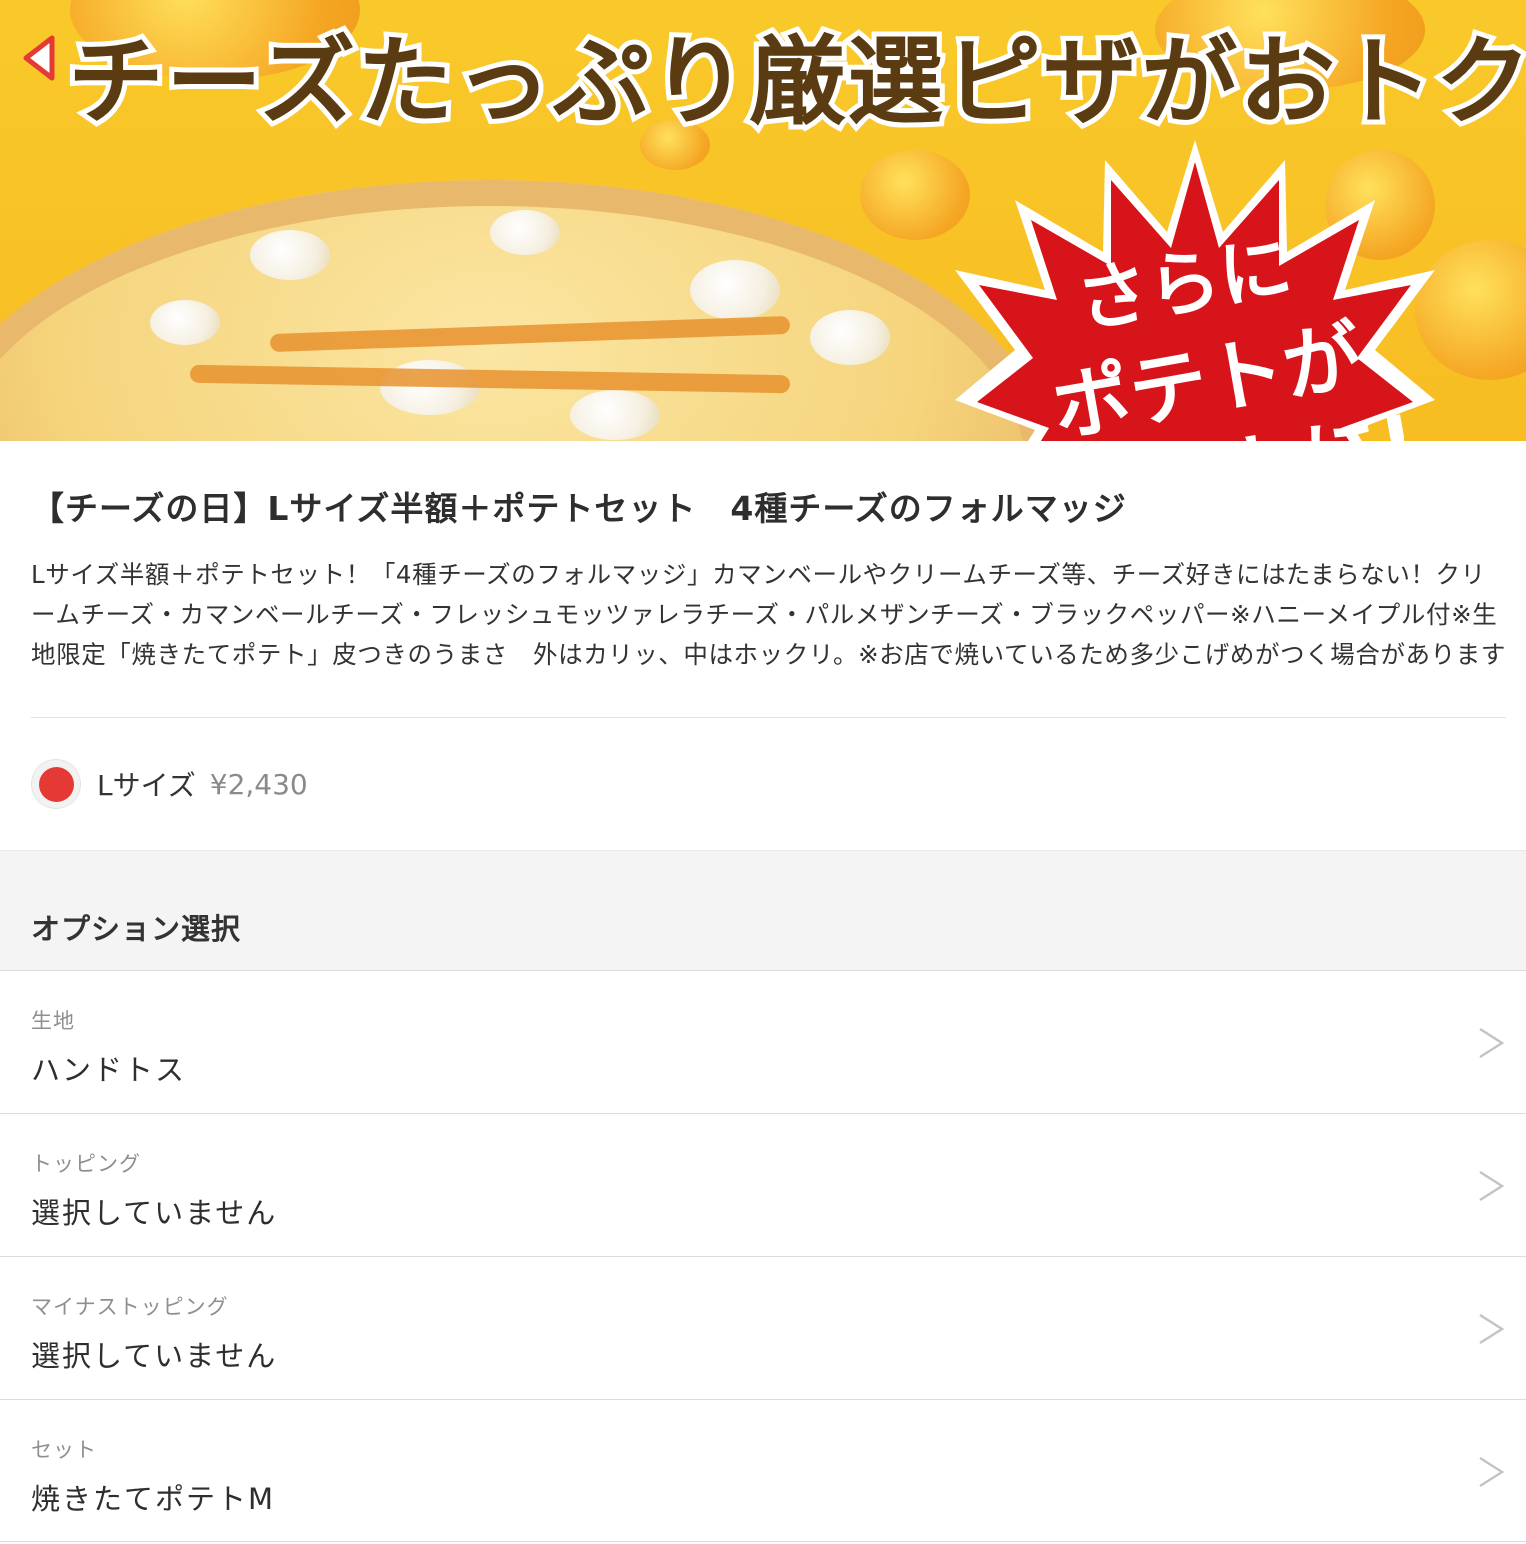 This screenshot has height=1544, width=1526. What do you see at coordinates (763, 1041) in the screenshot?
I see `option-row-dough: 生地 ハンドトス` at bounding box center [763, 1041].